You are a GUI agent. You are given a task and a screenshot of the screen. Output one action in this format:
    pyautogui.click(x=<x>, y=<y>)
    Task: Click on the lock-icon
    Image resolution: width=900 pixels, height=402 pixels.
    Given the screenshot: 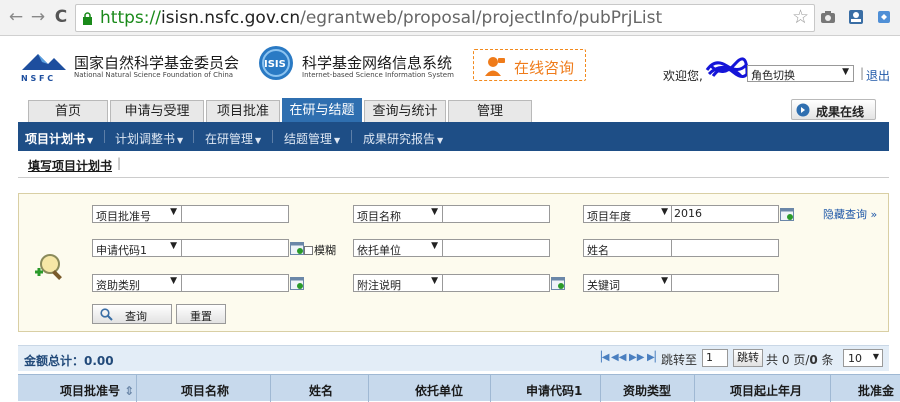 What is the action you would take?
    pyautogui.click(x=87, y=18)
    